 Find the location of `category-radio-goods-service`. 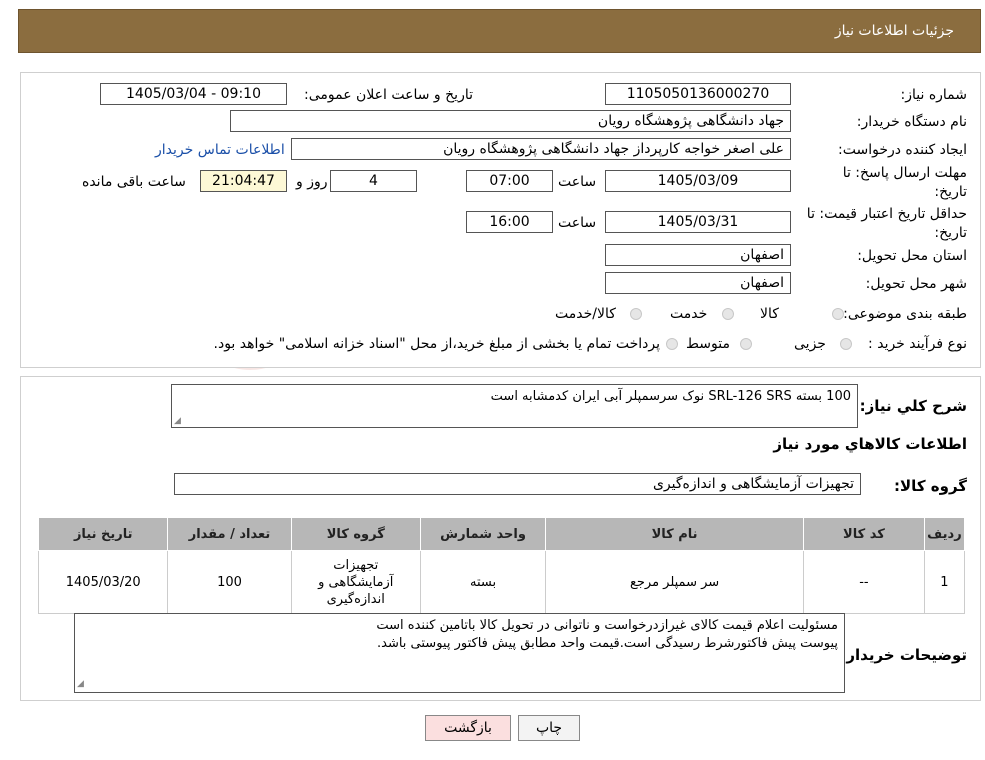

category-radio-goods-service is located at coordinates (636, 314).